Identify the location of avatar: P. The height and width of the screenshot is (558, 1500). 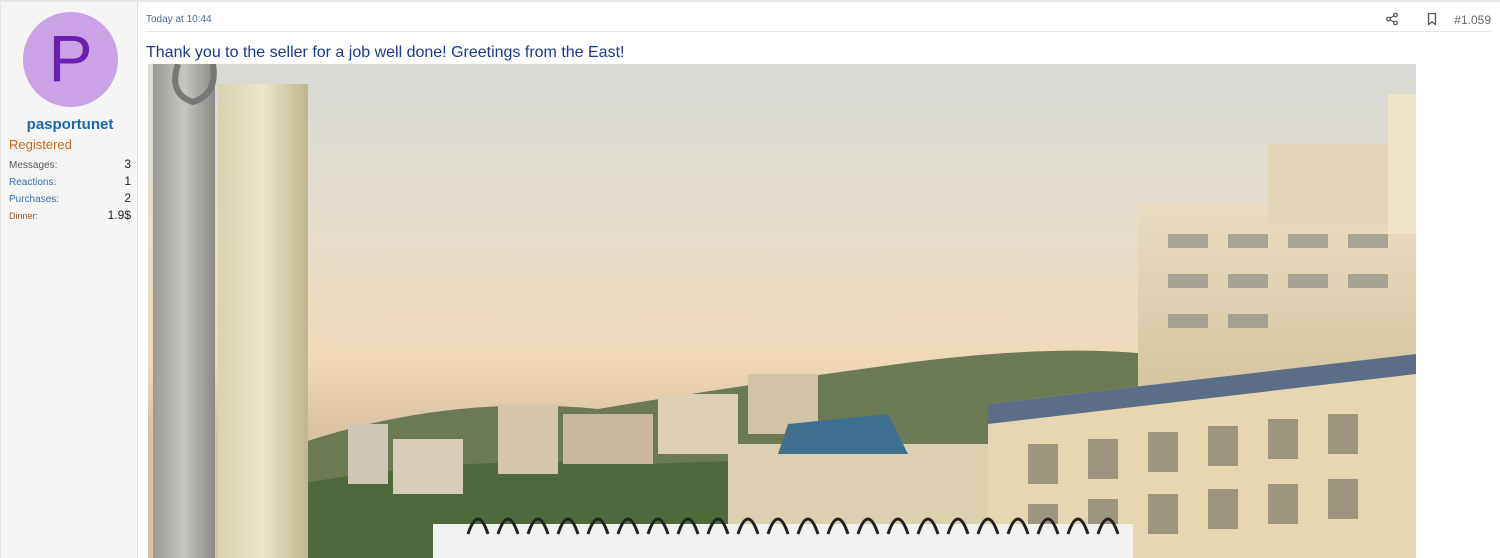
(70, 59).